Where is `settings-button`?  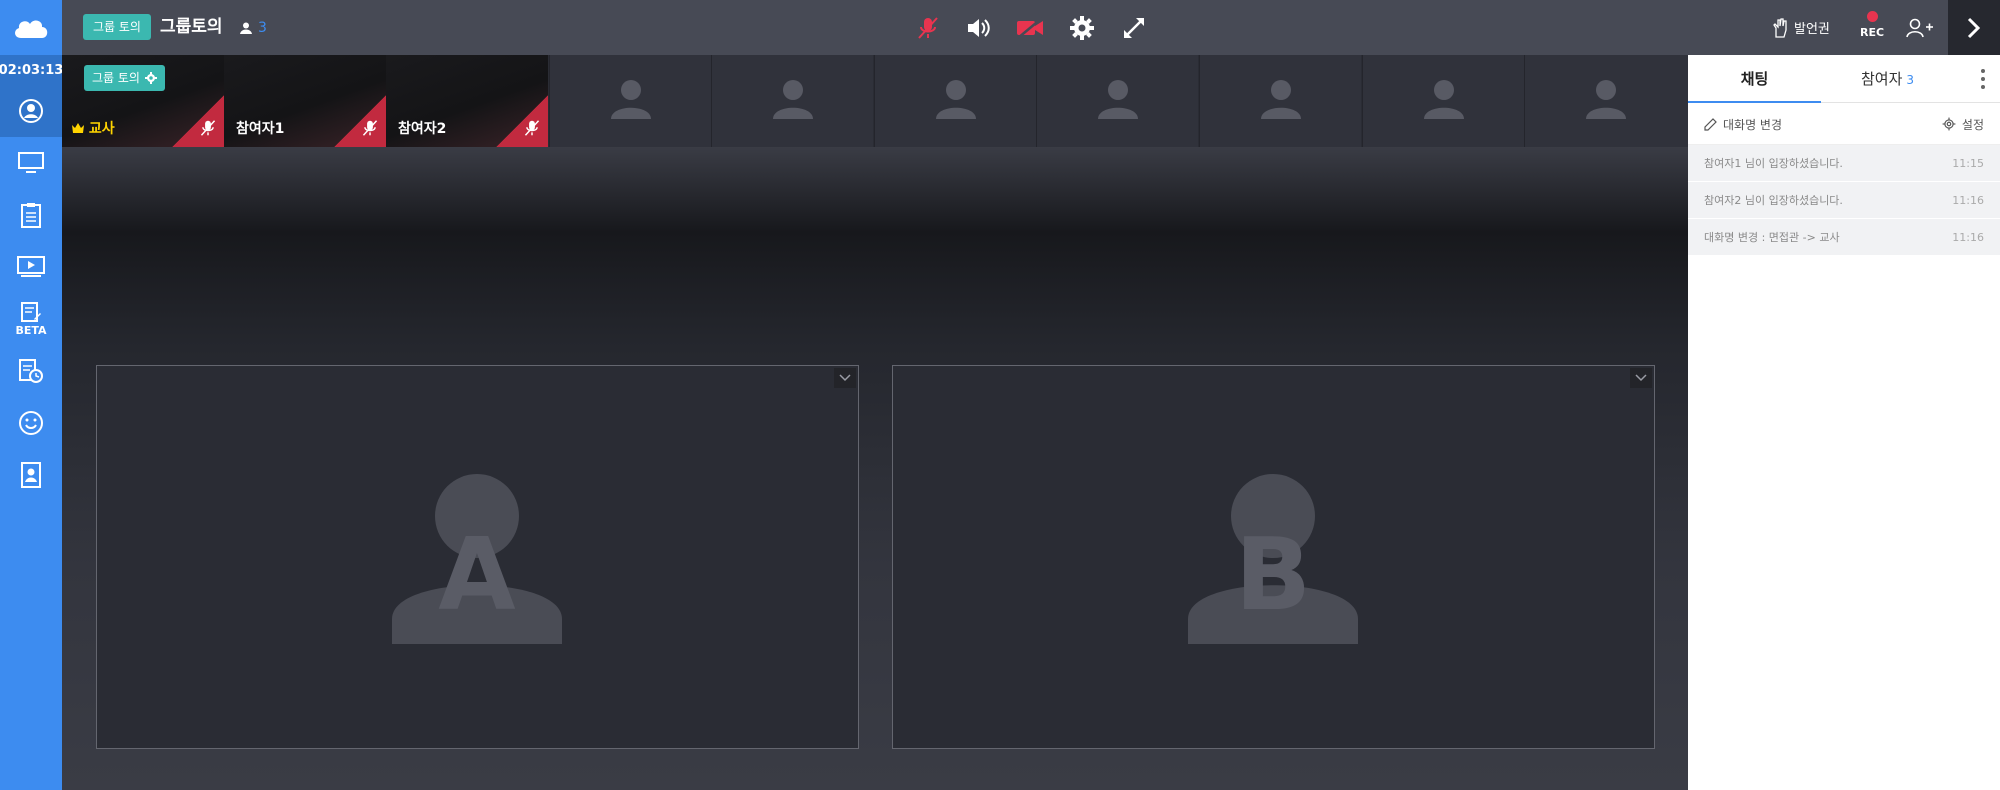
settings-button is located at coordinates (1082, 28).